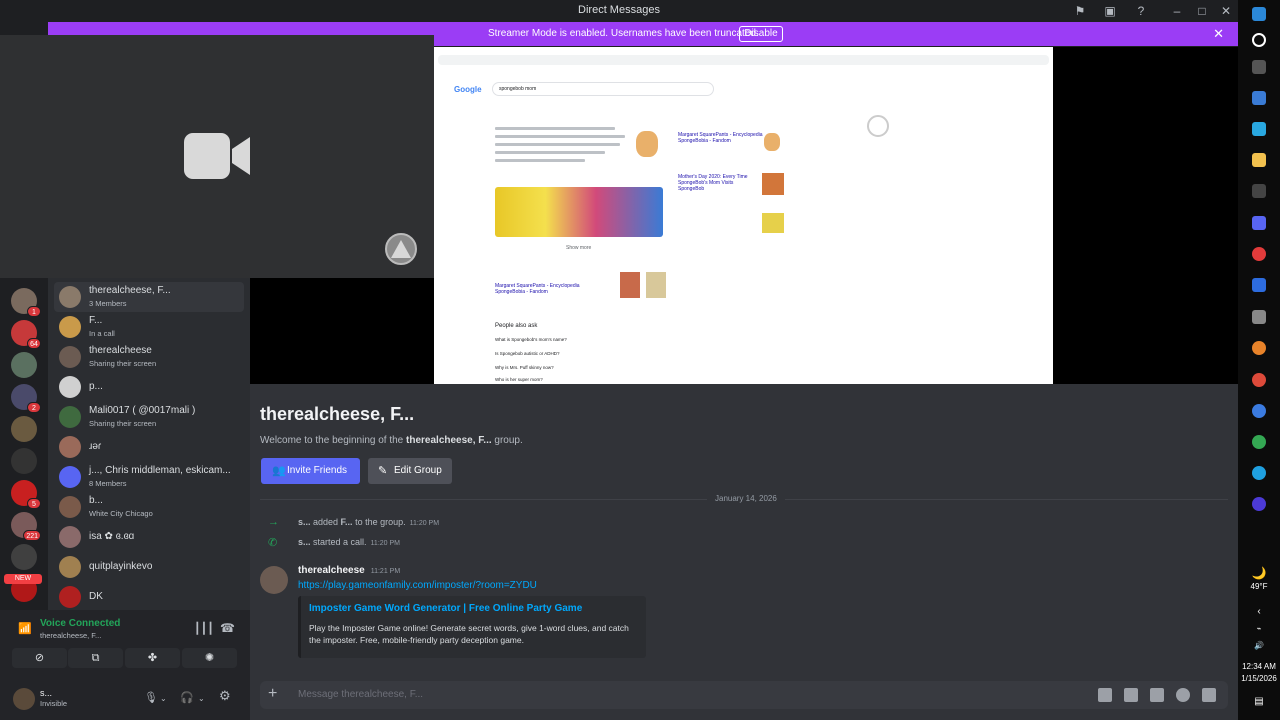  I want to click on inbox-icon: ⚑, so click(1080, 11).